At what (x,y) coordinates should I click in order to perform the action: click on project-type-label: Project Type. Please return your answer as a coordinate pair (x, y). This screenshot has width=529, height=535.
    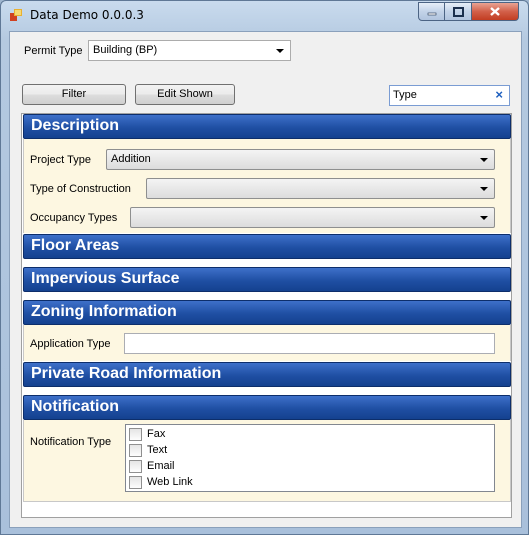
    Looking at the image, I should click on (60, 160).